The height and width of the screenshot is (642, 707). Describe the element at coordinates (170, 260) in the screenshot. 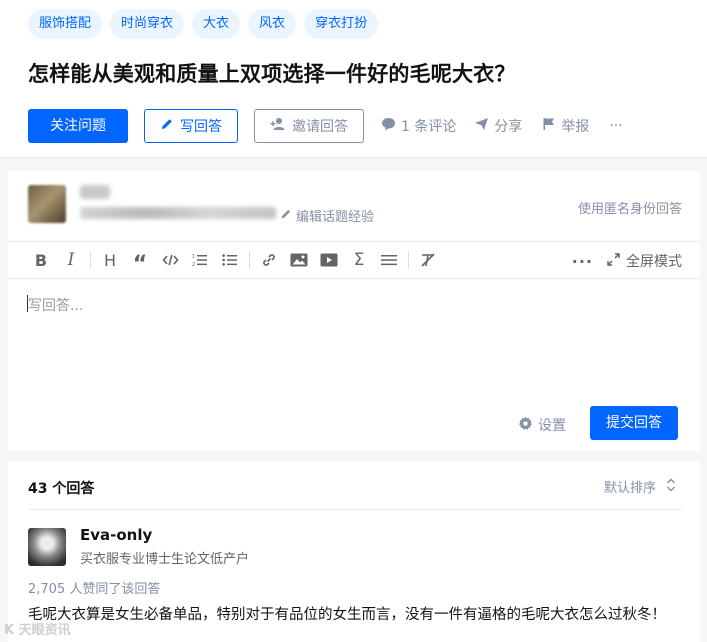

I see `code-icon` at that location.